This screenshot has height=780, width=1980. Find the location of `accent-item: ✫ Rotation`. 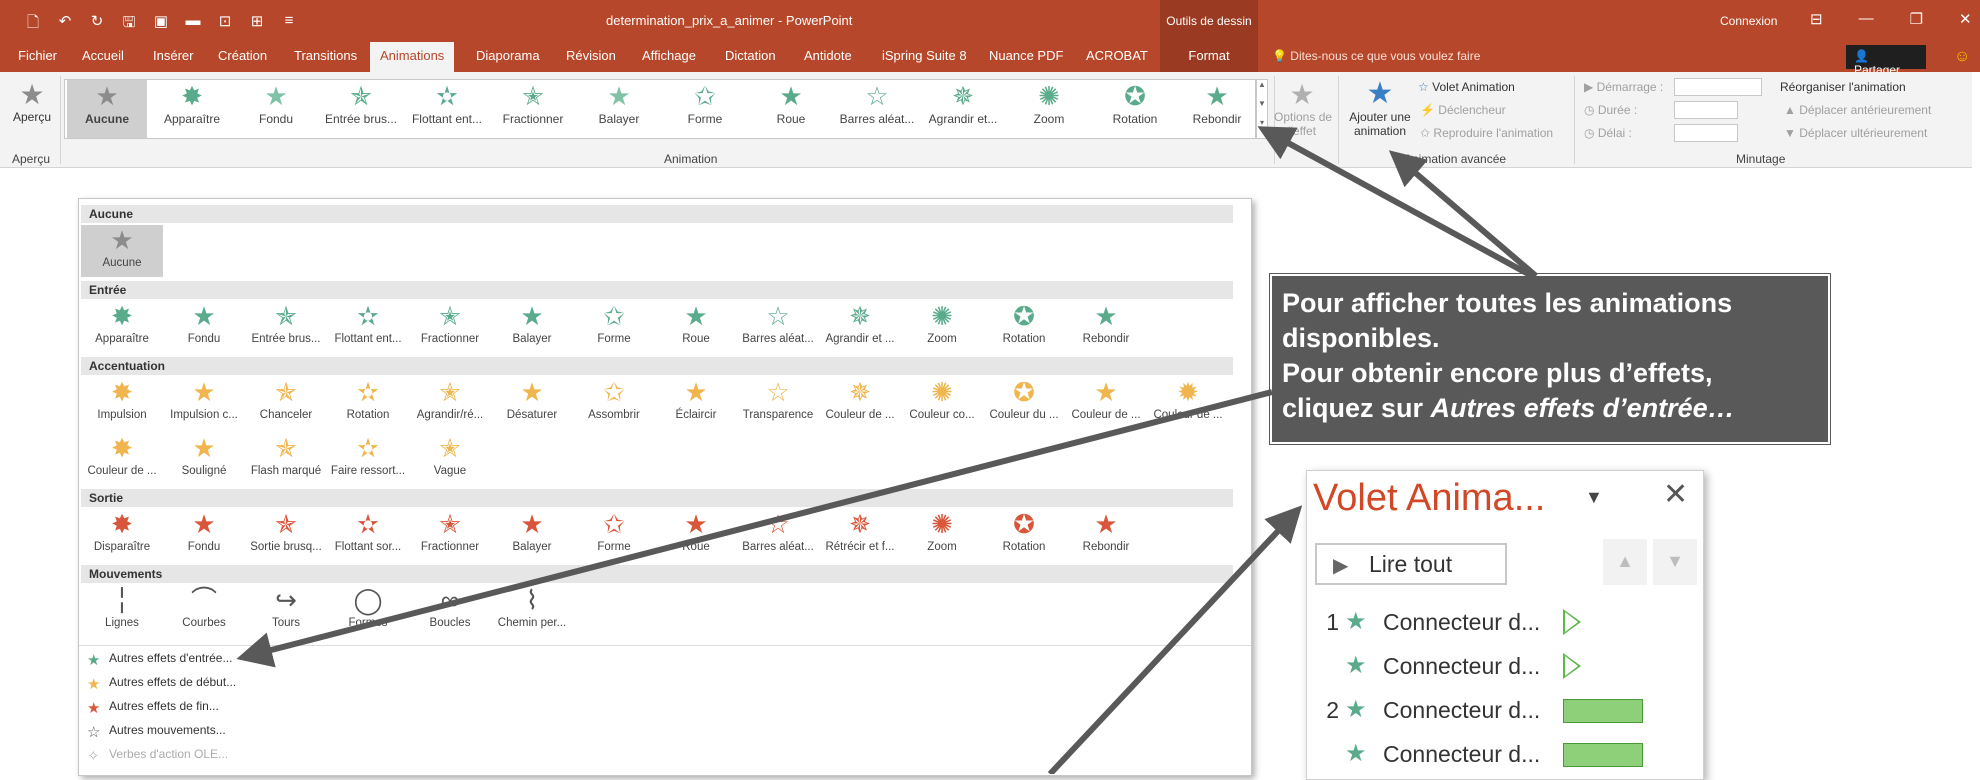

accent-item: ✫ Rotation is located at coordinates (368, 403).